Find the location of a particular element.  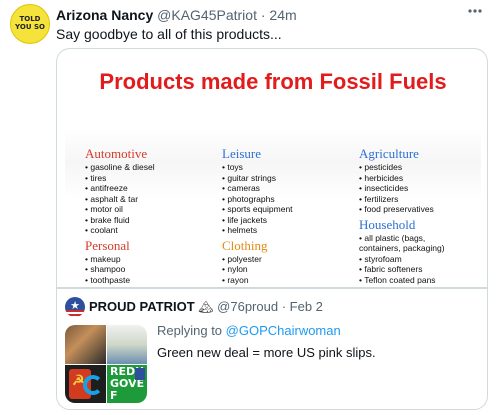

replying-to-prefix: Replying to is located at coordinates (191, 330).